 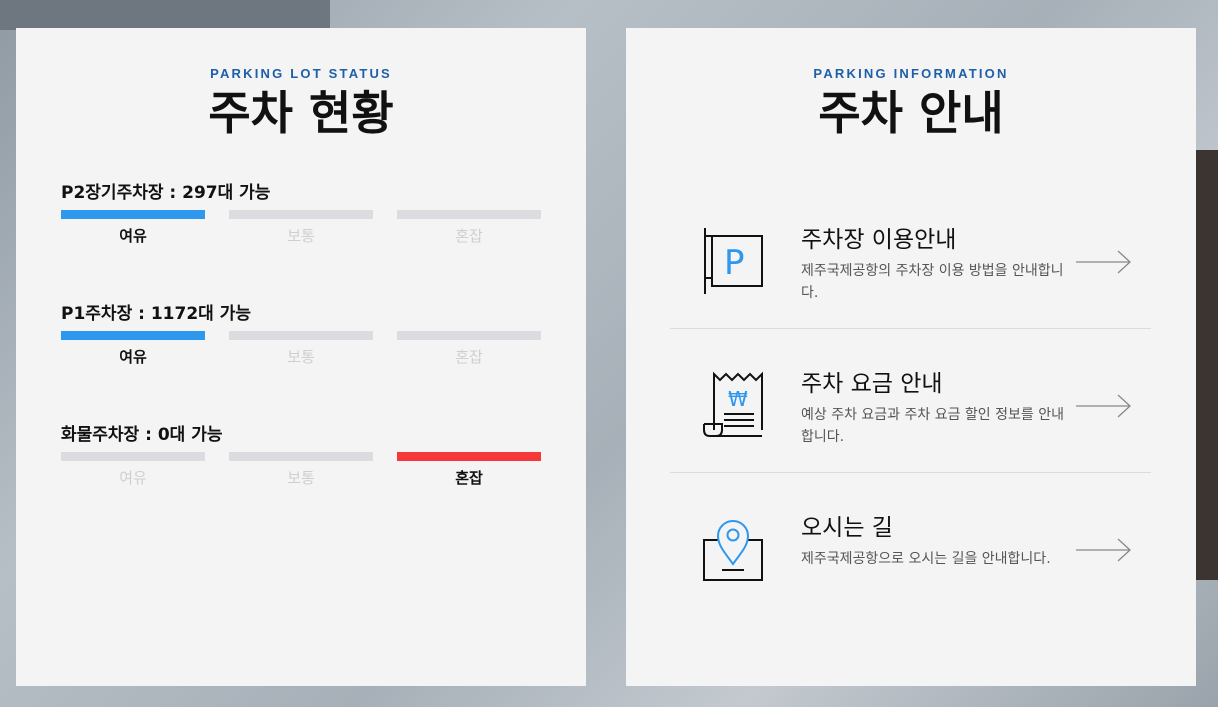 I want to click on info-item-desc: 예상 주차 요금과 주차 요금 할인 정보를 안내합니다., so click(x=932, y=426).